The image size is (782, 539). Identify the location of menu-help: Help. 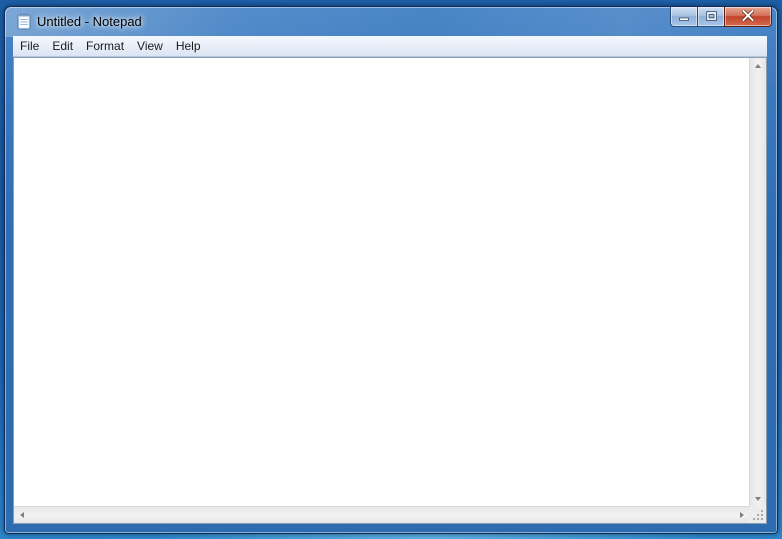
(188, 46).